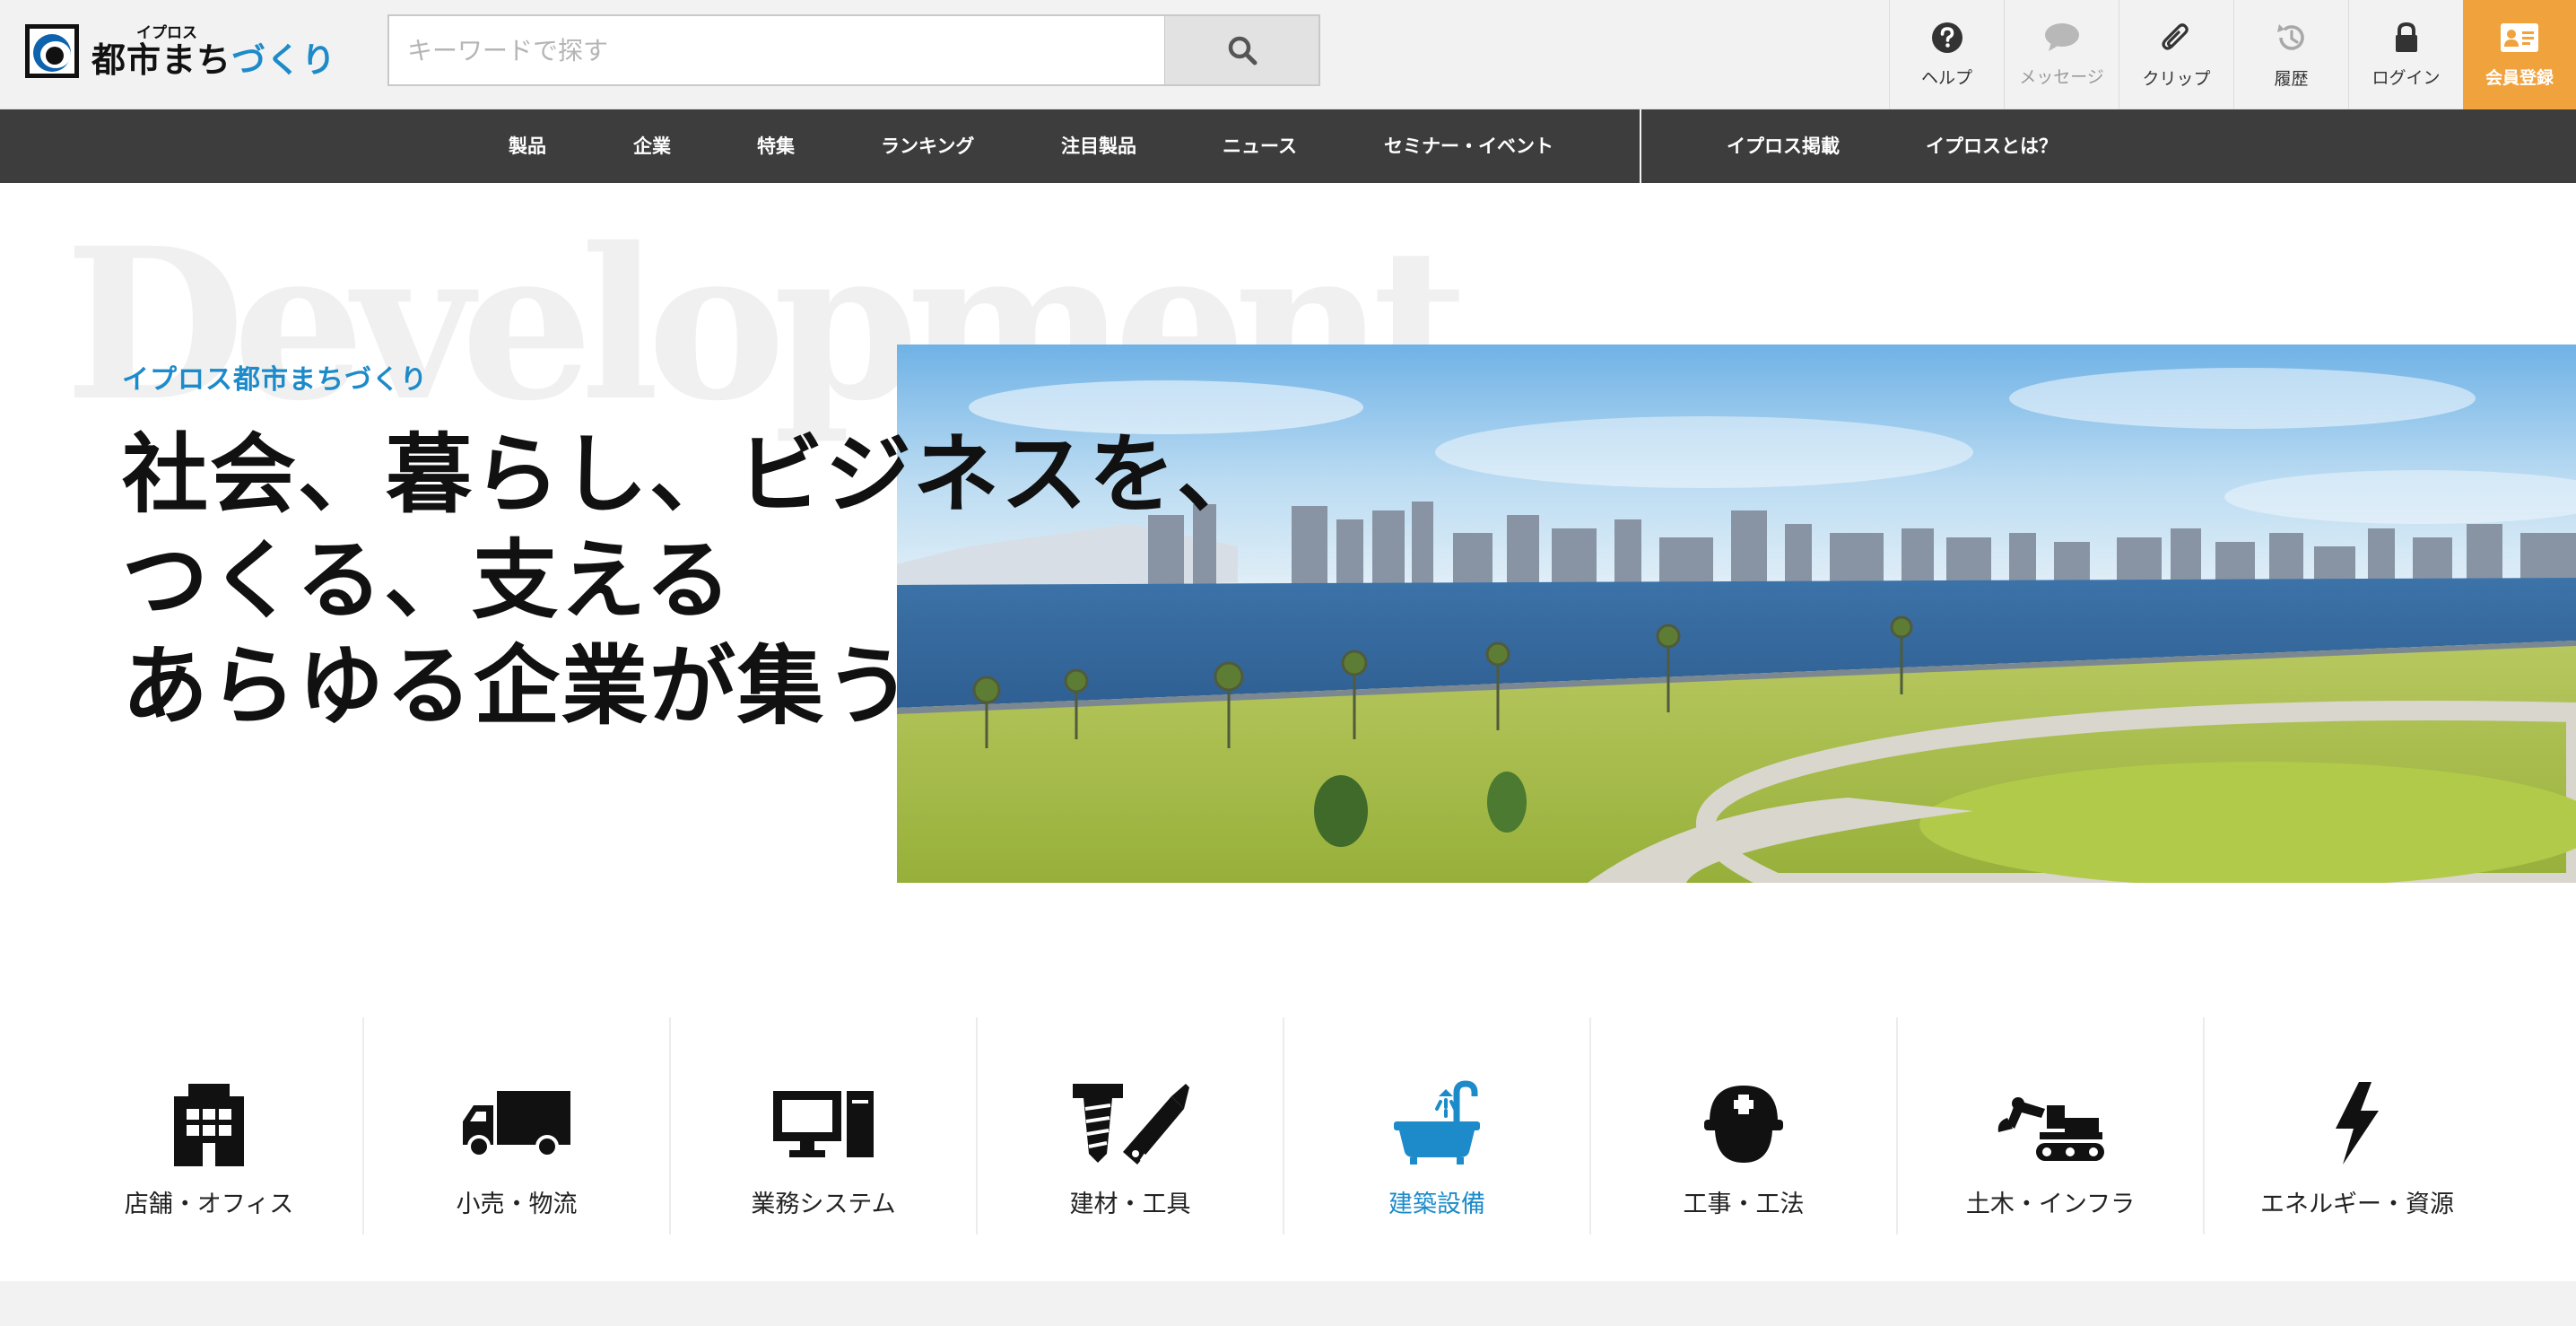 The height and width of the screenshot is (1326, 2576). I want to click on nav-item-featured-products: 注目製品, so click(1098, 146).